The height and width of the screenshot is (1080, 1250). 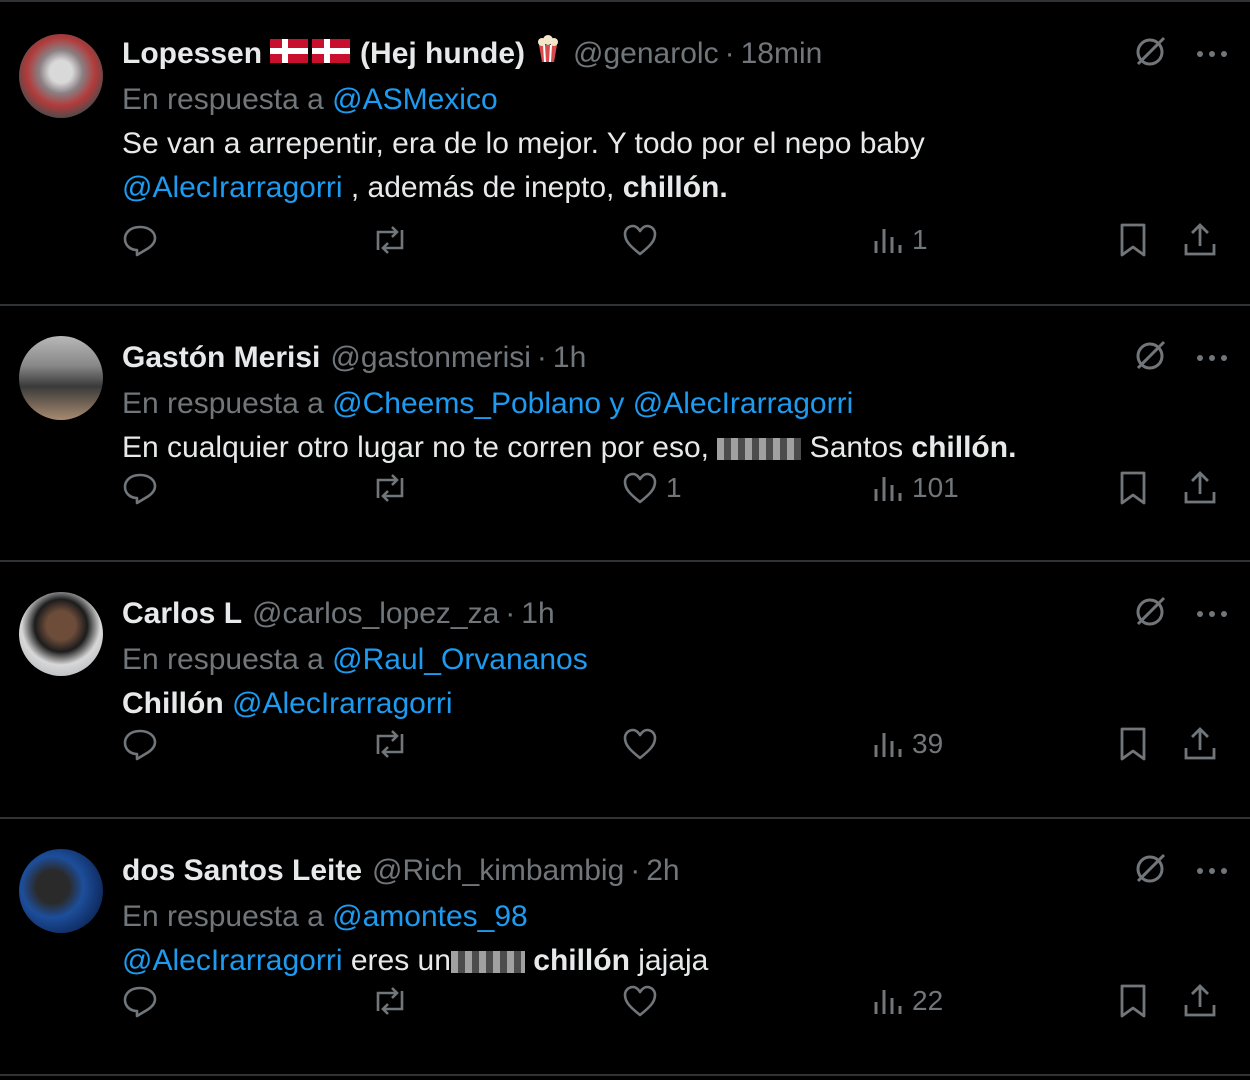 I want to click on tweet-text: Chillón @AlecIrarragorri, so click(x=666, y=704).